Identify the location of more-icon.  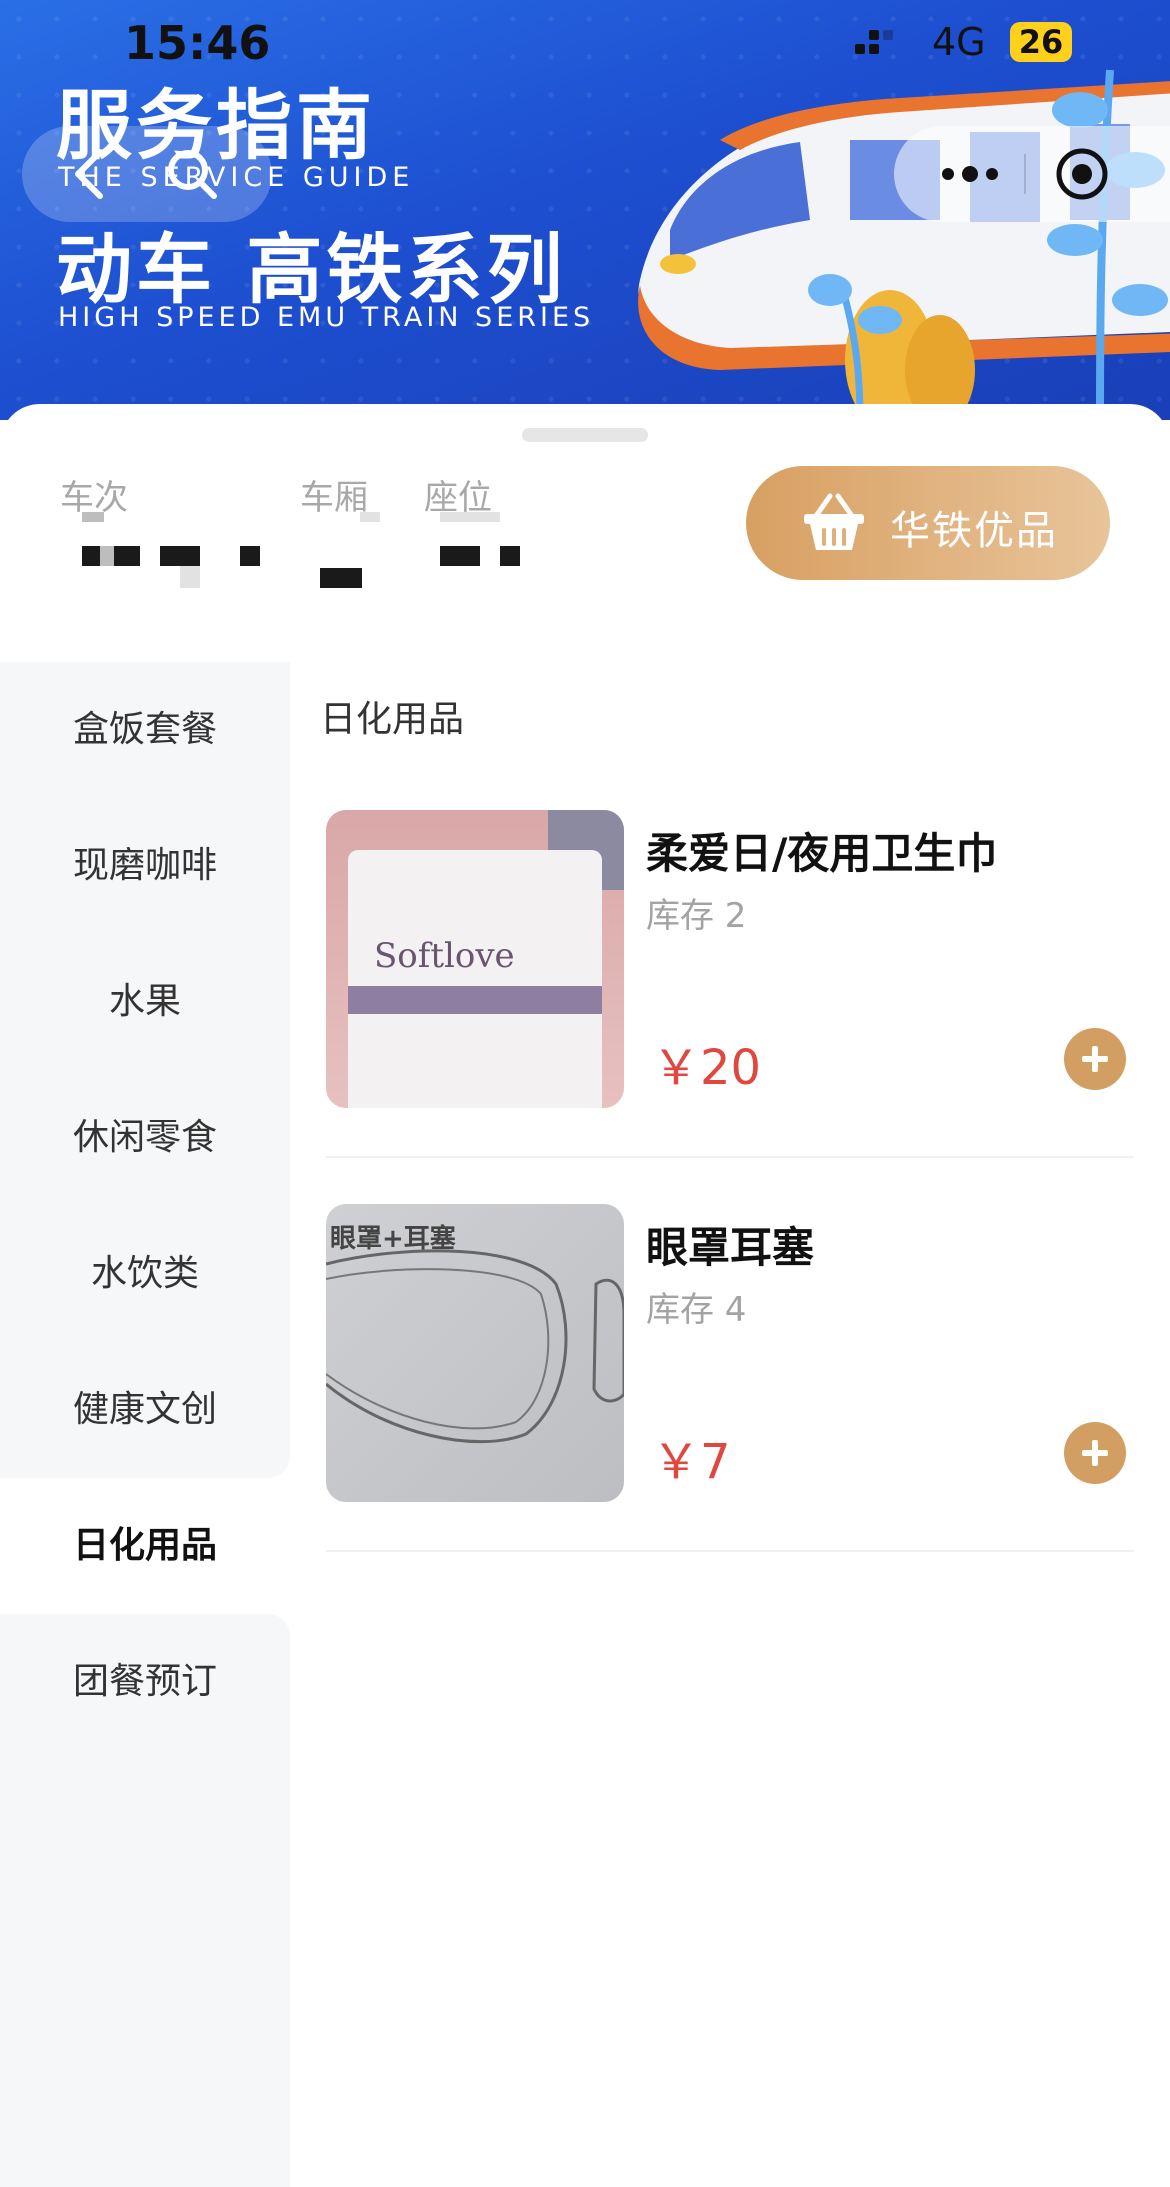
(970, 174).